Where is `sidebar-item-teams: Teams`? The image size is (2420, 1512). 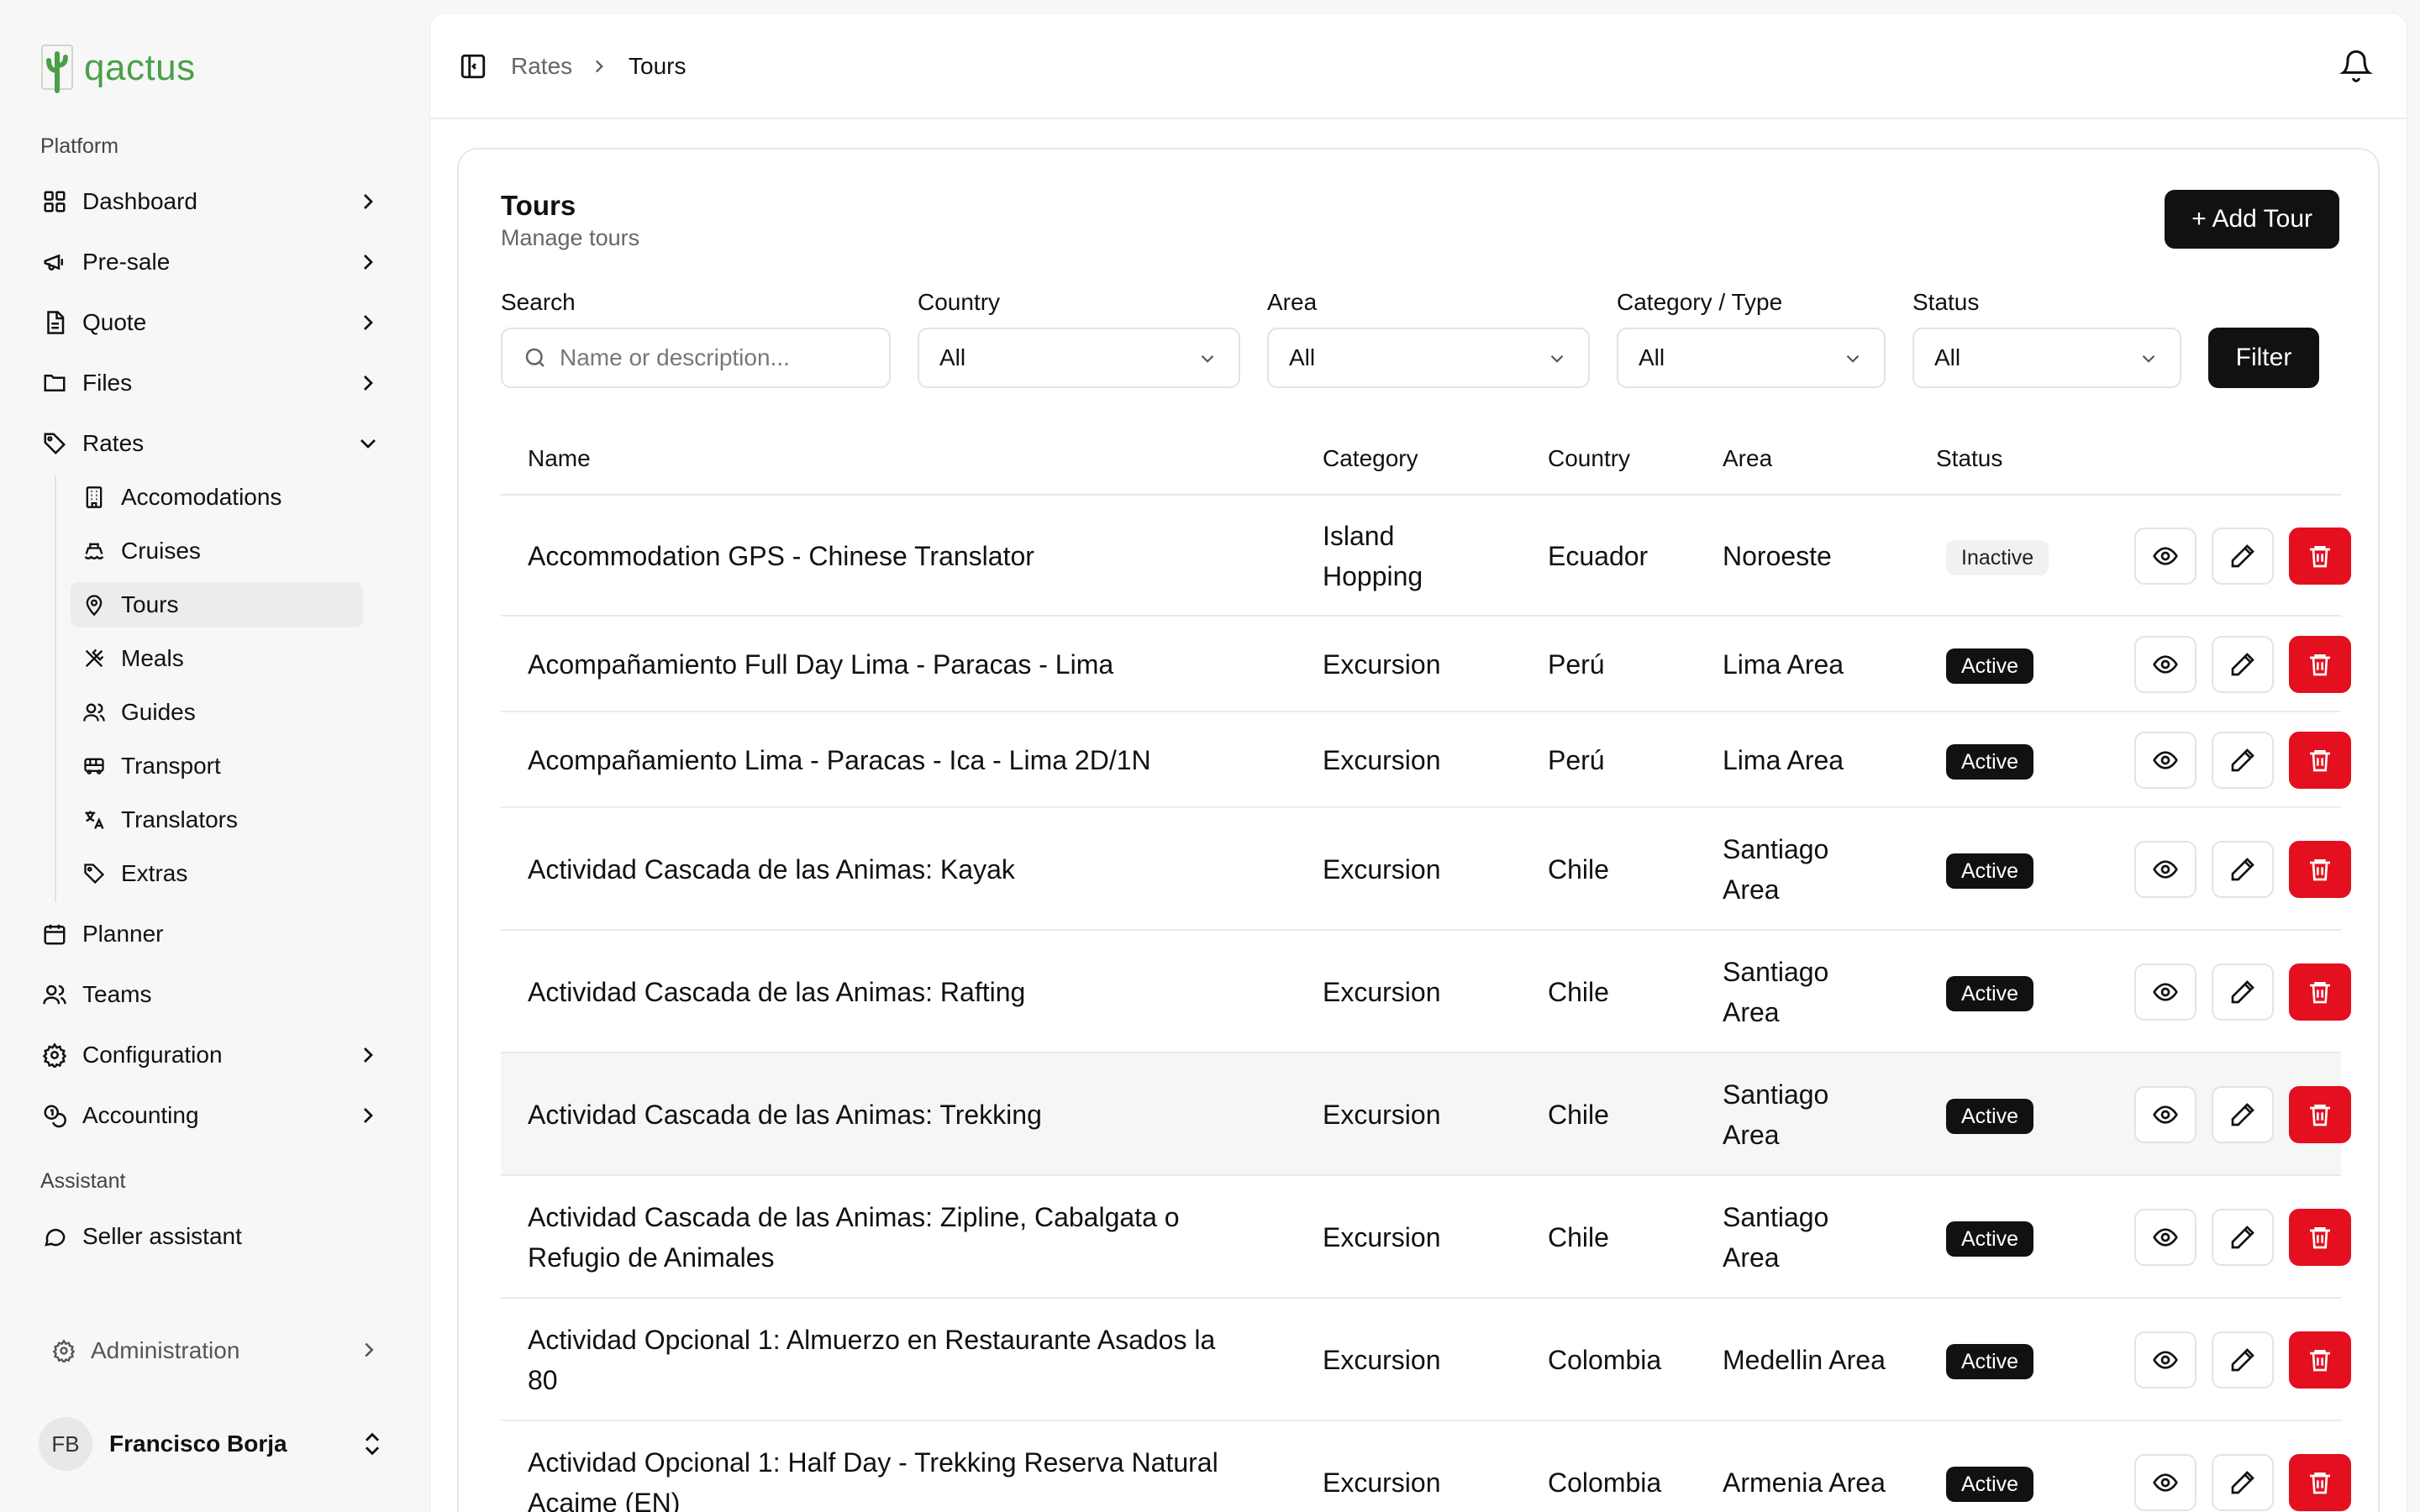 sidebar-item-teams: Teams is located at coordinates (212, 994).